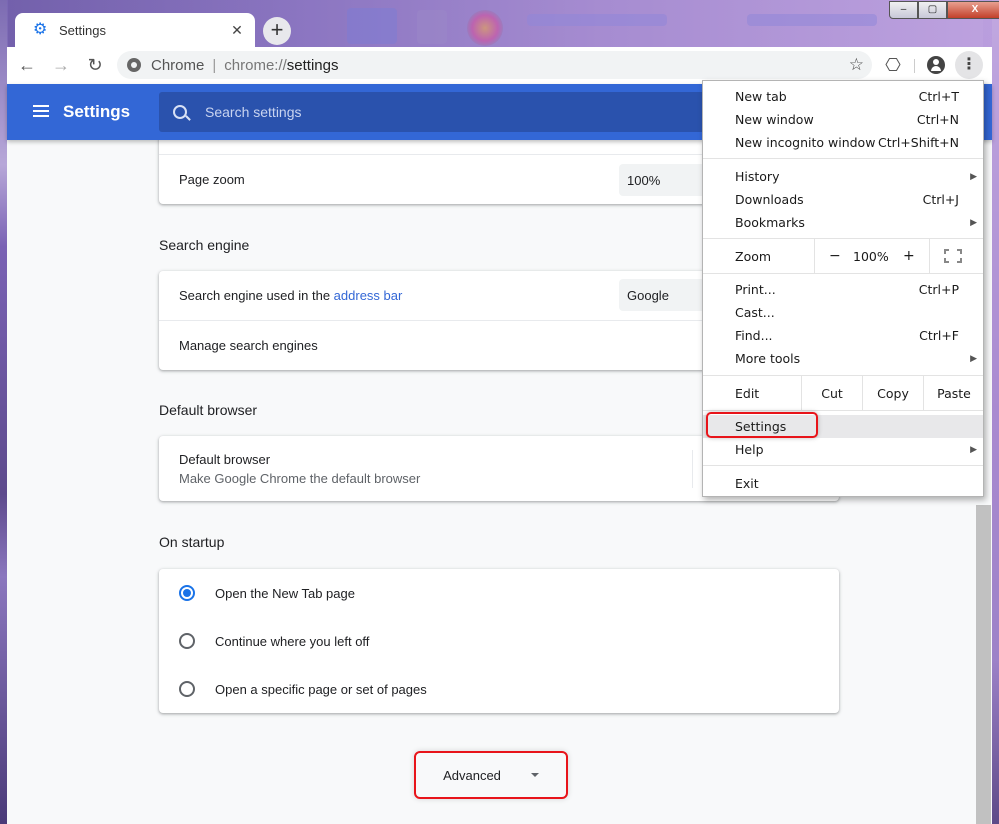 The image size is (999, 824). What do you see at coordinates (843, 119) in the screenshot?
I see `menu-item-new-window: New window Ctrl+N` at bounding box center [843, 119].